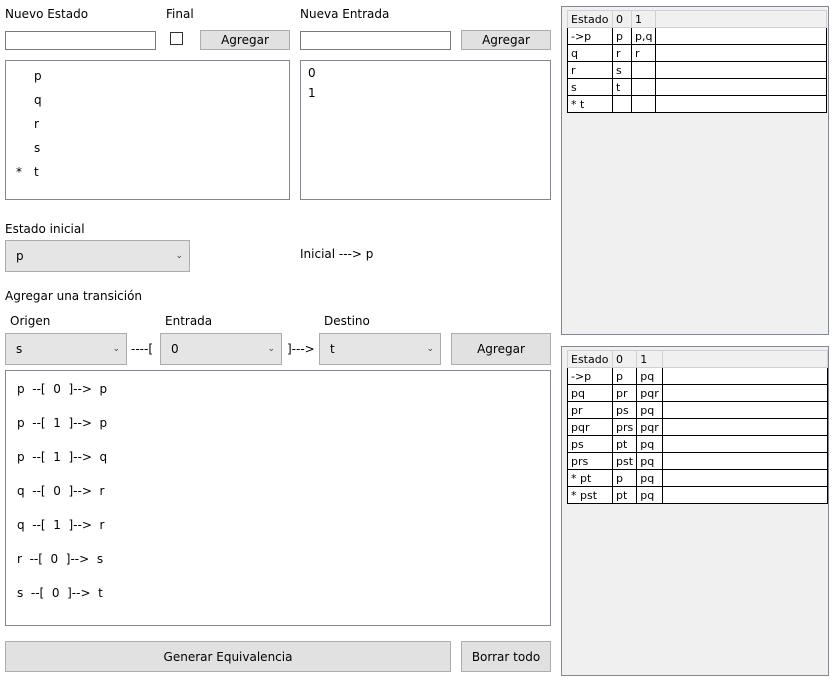  Describe the element at coordinates (176, 38) in the screenshot. I see `final-checkbox` at that location.